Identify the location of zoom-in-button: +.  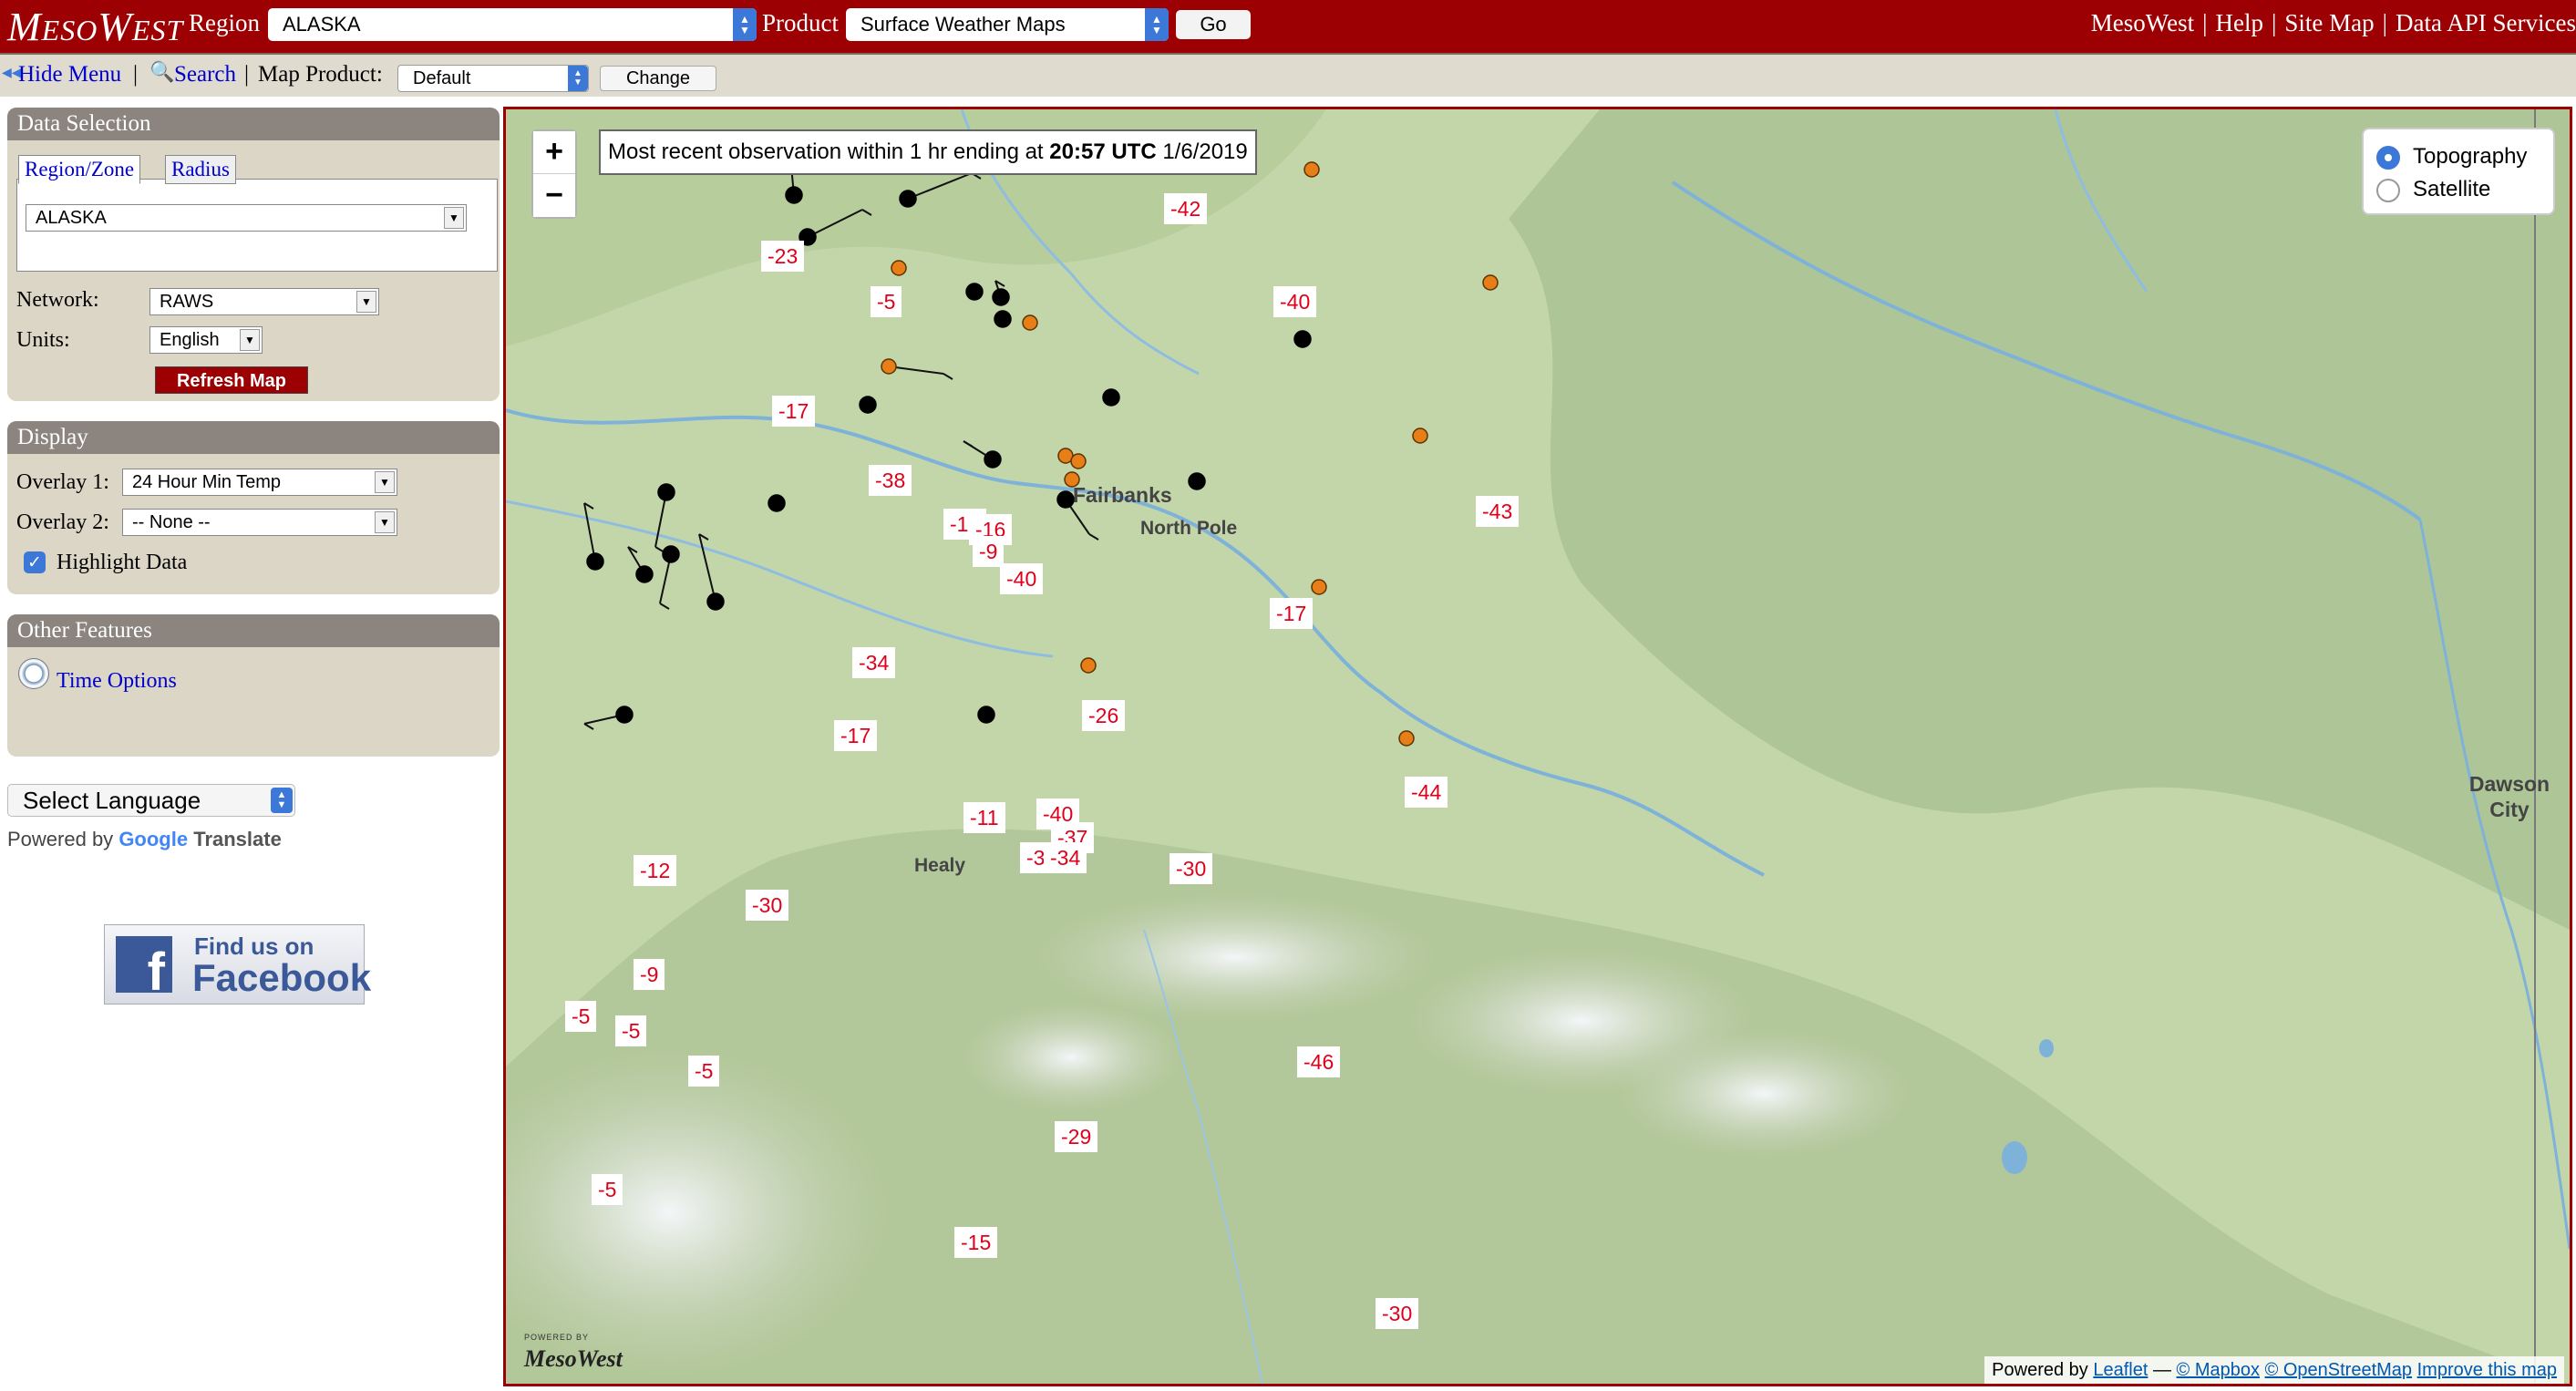
(554, 152).